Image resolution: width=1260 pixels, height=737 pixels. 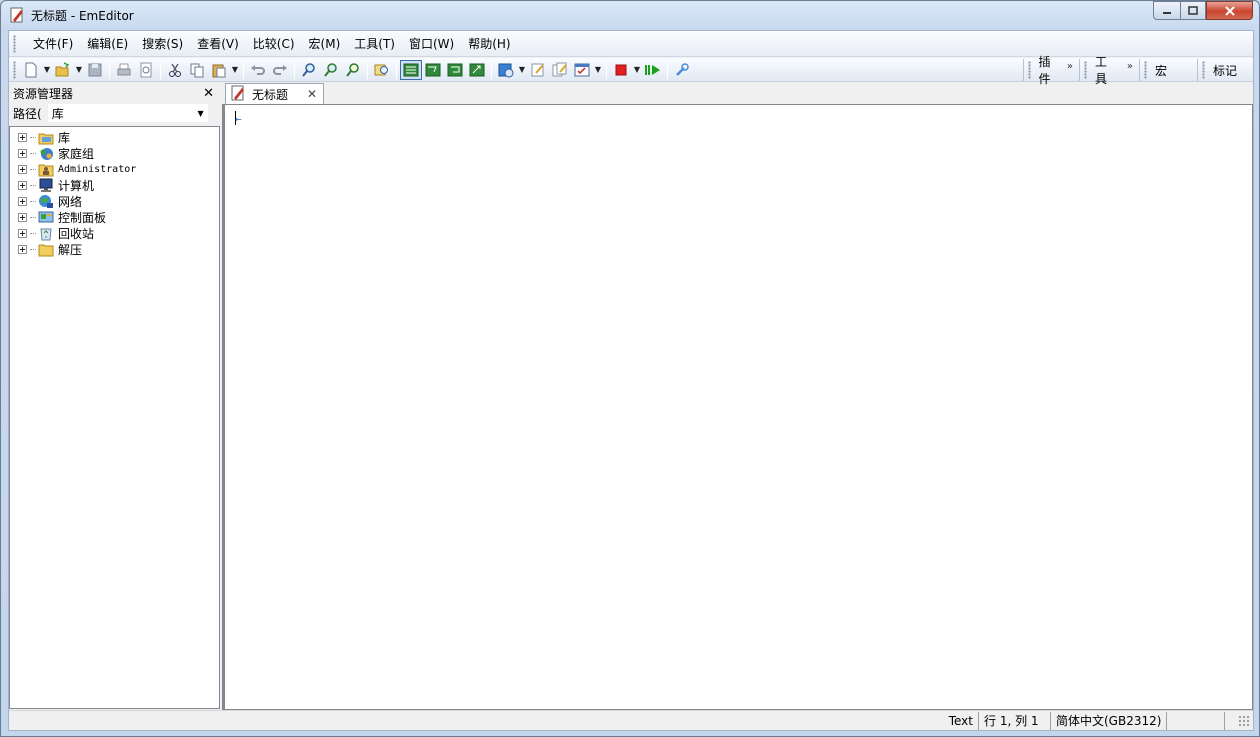 I want to click on find-button, so click(x=309, y=70).